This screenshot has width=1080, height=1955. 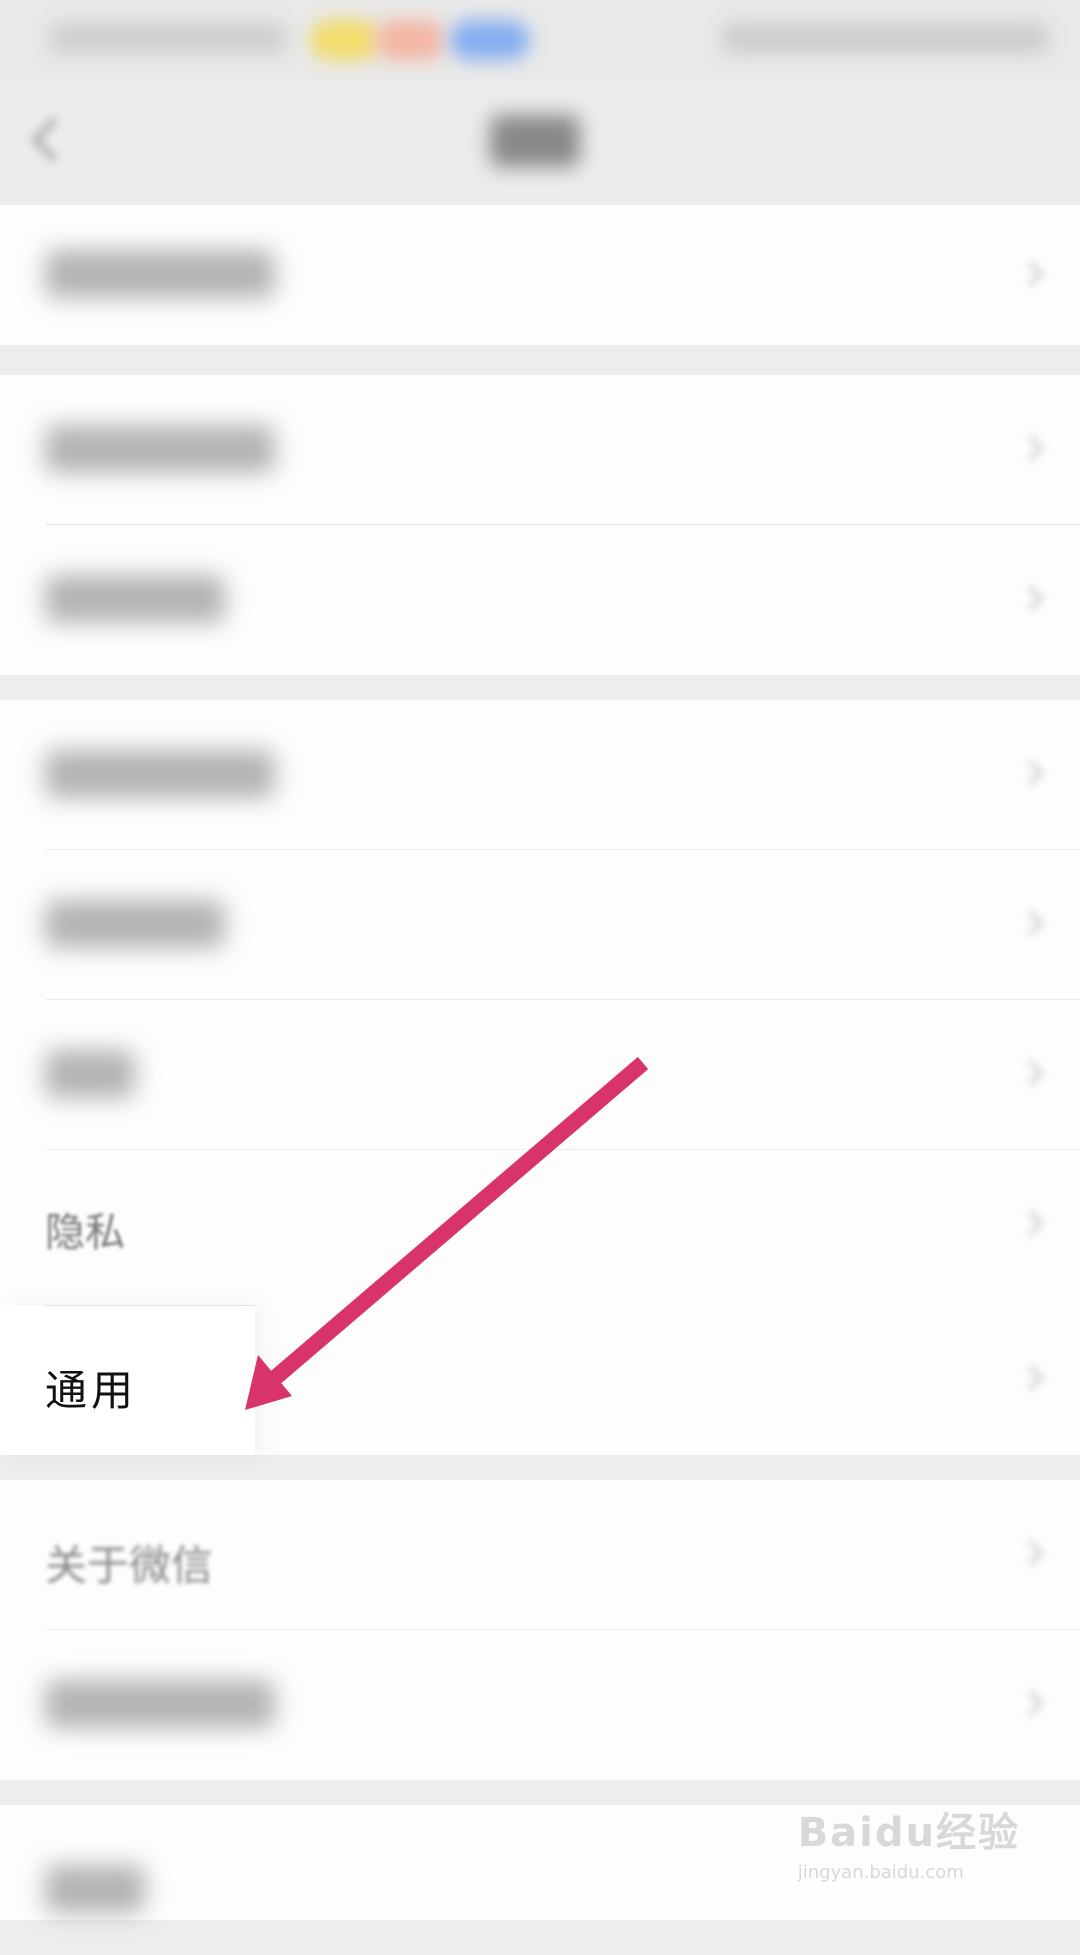 I want to click on watermark-url: jingyan.baidu.com, so click(x=880, y=1872).